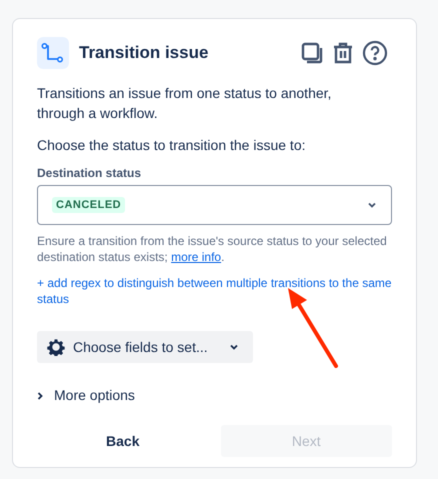 This screenshot has height=479, width=438. I want to click on more-info-link: more info, so click(196, 257).